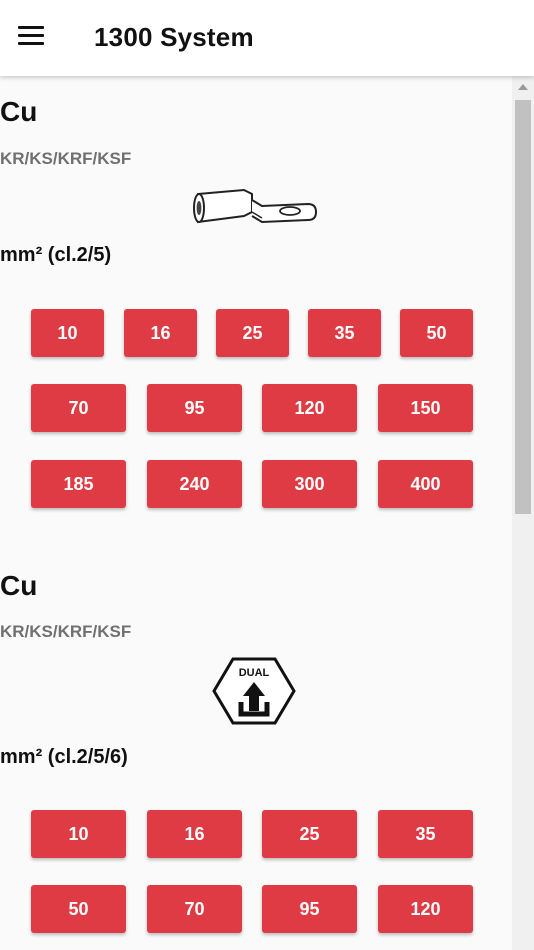 The height and width of the screenshot is (950, 534). What do you see at coordinates (254, 673) in the screenshot?
I see `badge-text: DUAL` at bounding box center [254, 673].